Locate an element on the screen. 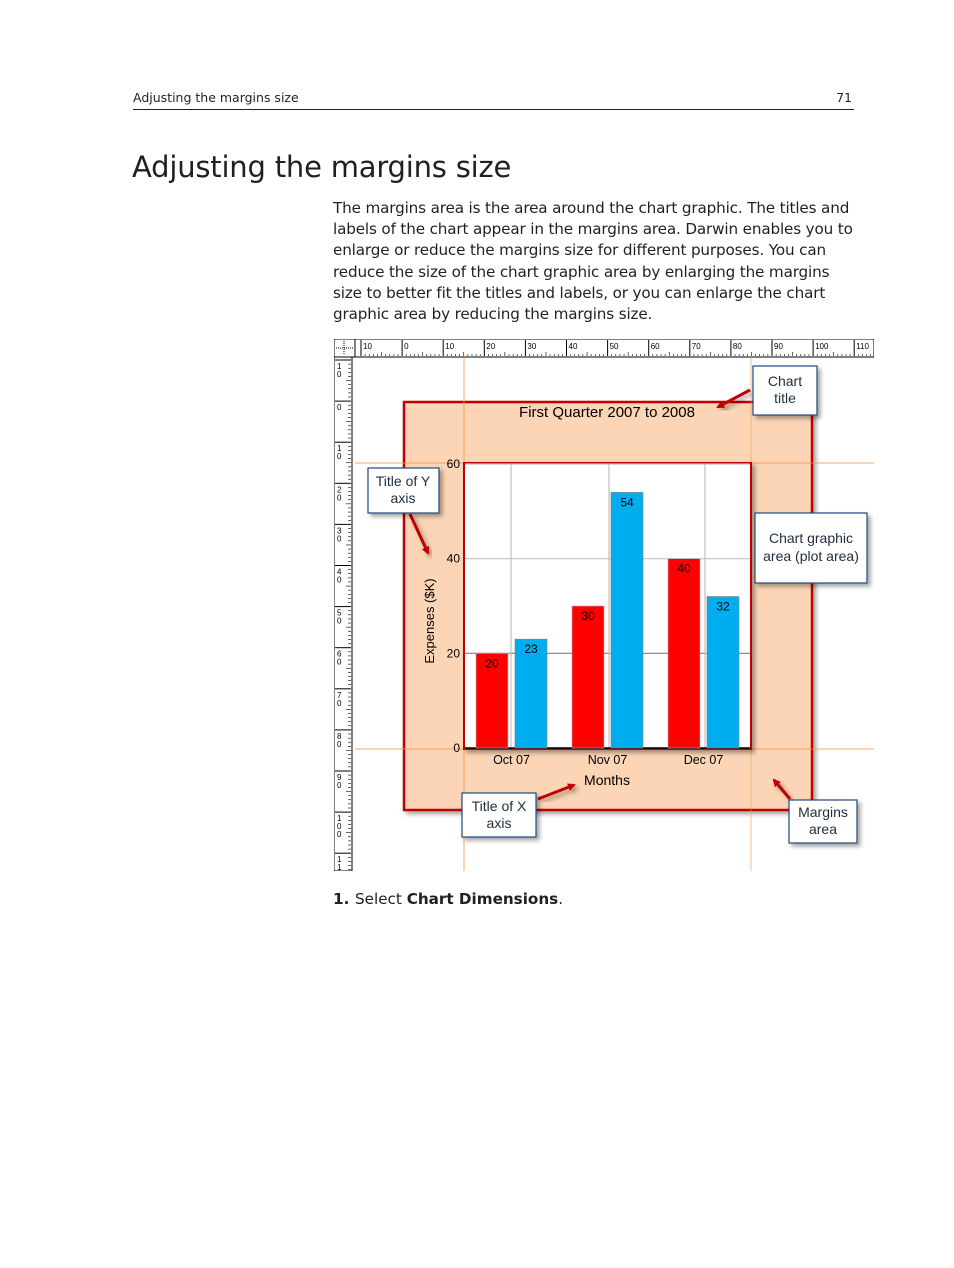  callout-y-axis-title: Title of Y axis is located at coordinates (403, 490).